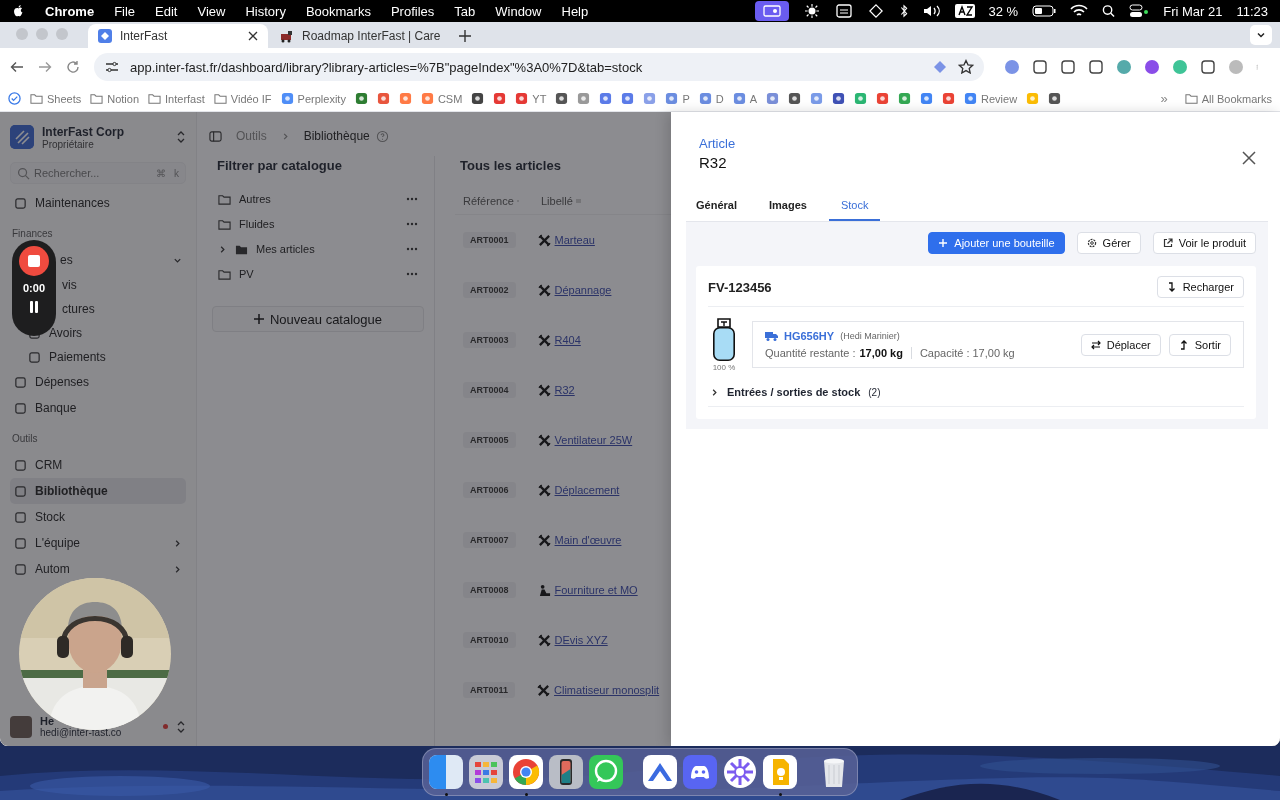 The image size is (1280, 800). What do you see at coordinates (34, 307) in the screenshot?
I see `pause-button` at bounding box center [34, 307].